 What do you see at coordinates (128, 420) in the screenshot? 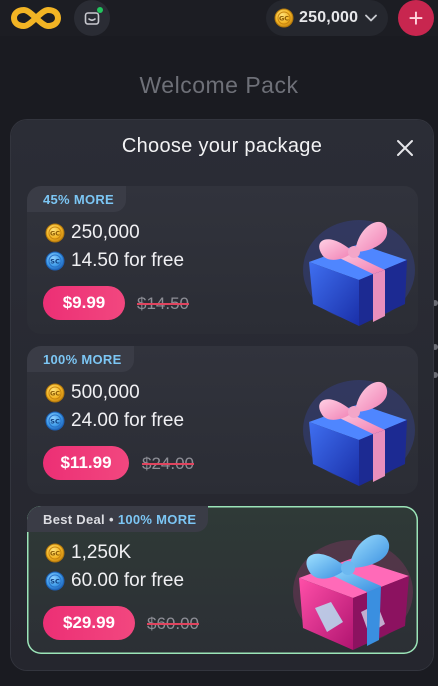
I see `sweeps-coin-amount: 24.00 for free` at bounding box center [128, 420].